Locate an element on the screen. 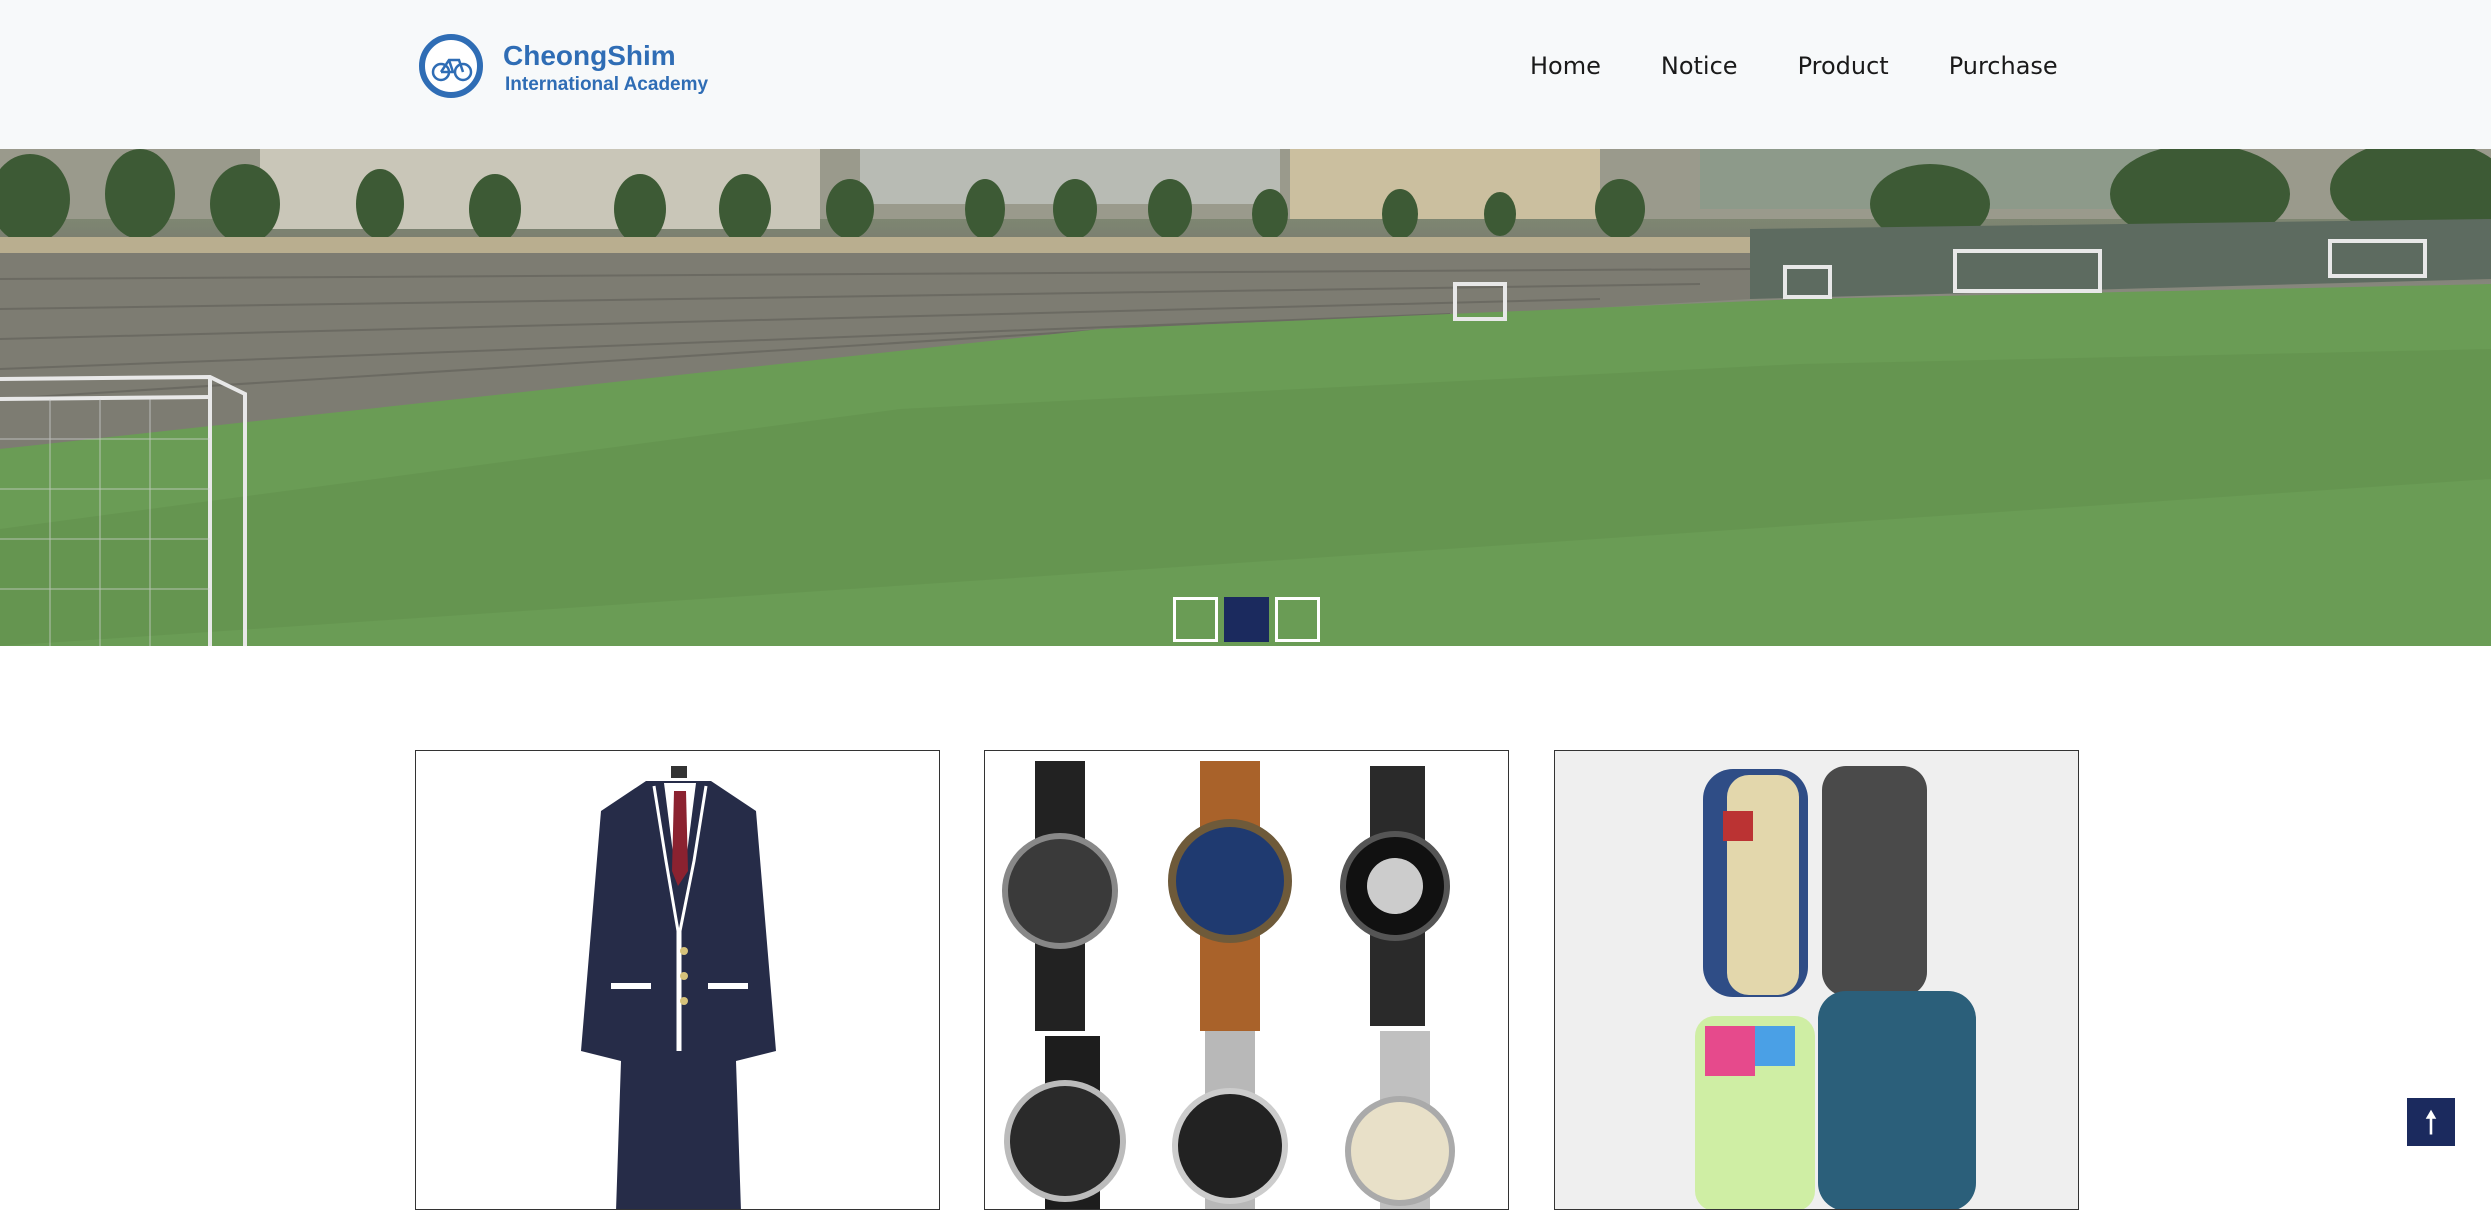 Image resolution: width=2491 pixels, height=1210 pixels. main-nav: Home Notice Product Purchase is located at coordinates (1824, 66).